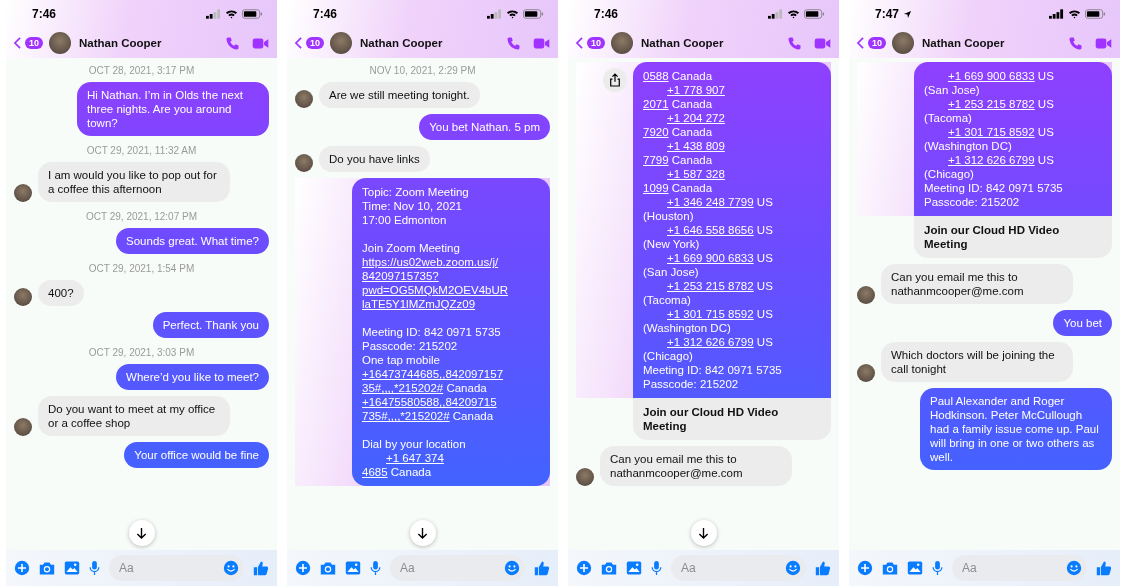  I want to click on location-arrow-icon, so click(908, 14).